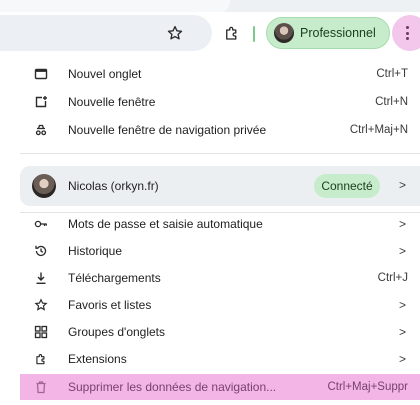  What do you see at coordinates (391, 102) in the screenshot?
I see `menu-item-shortcut: Ctrl+N` at bounding box center [391, 102].